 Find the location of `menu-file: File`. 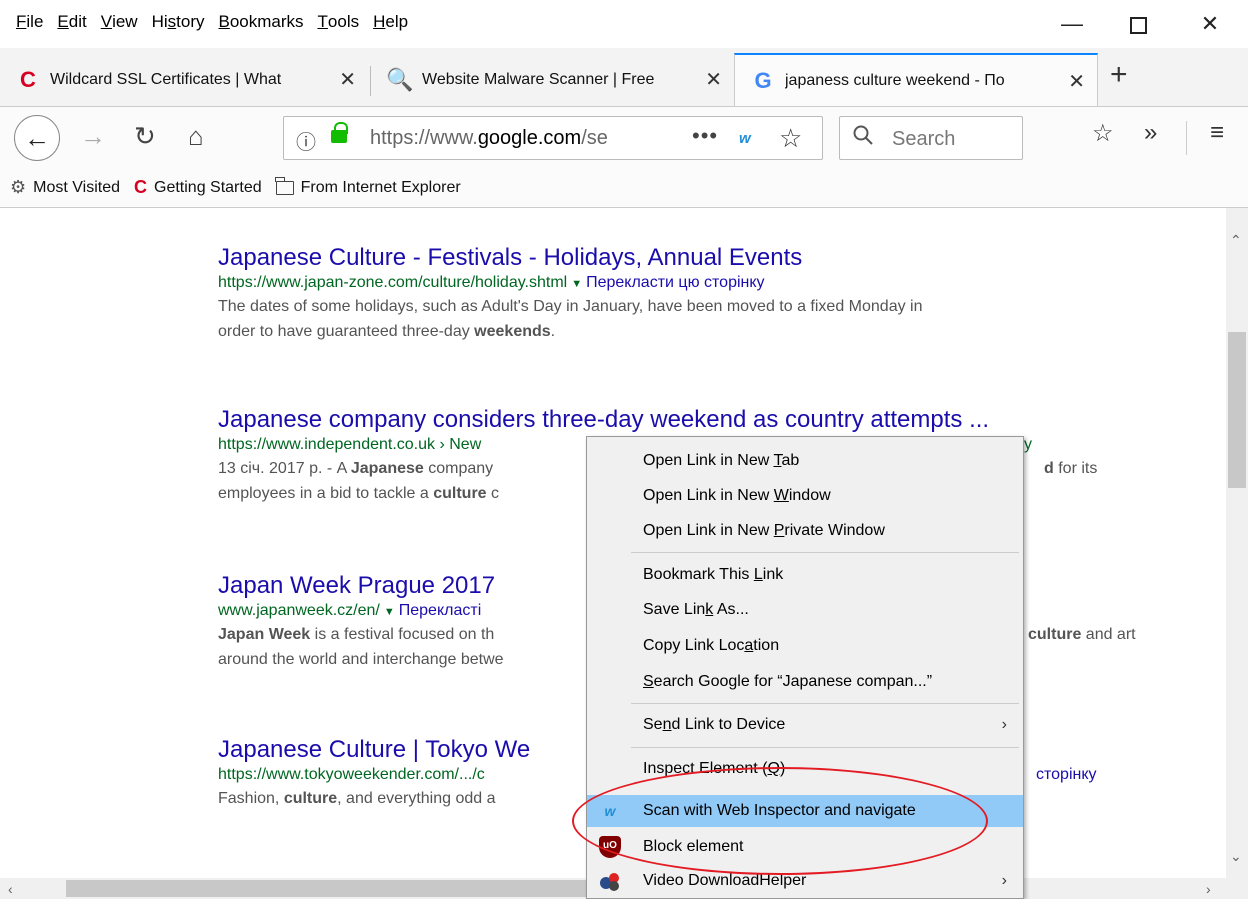

menu-file: File is located at coordinates (29, 22).